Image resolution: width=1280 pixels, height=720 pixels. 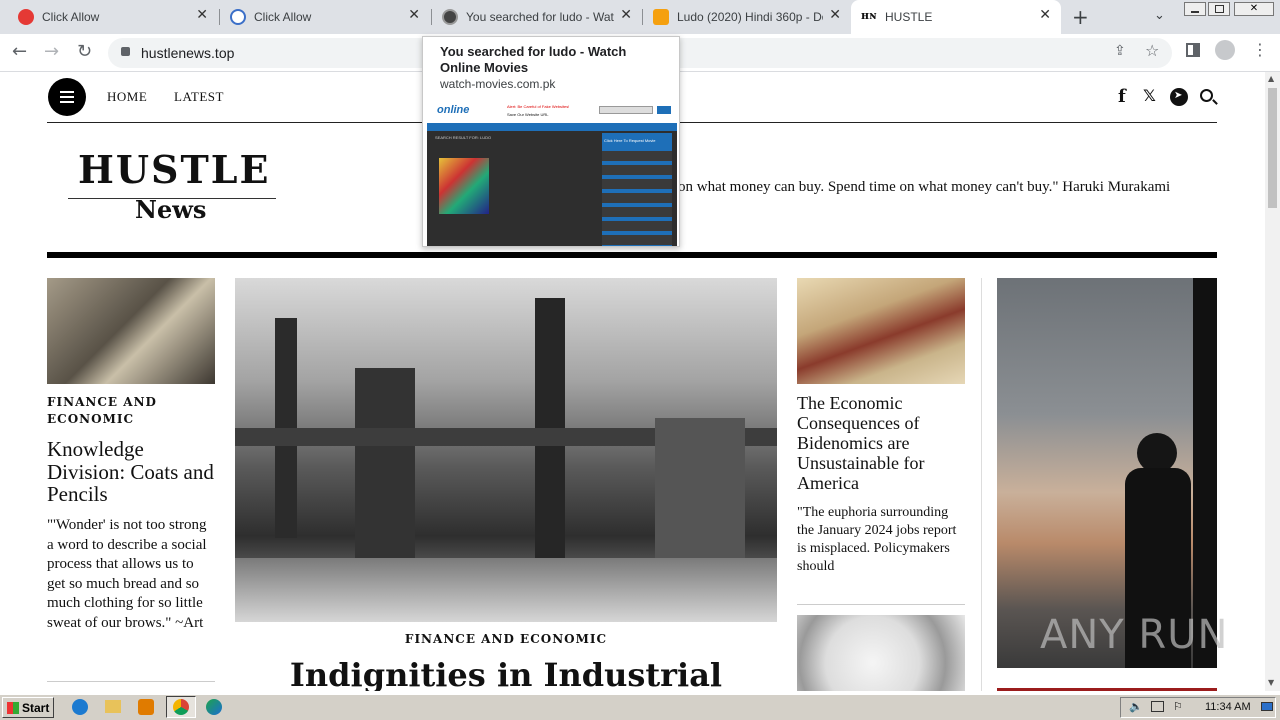 What do you see at coordinates (1195, 9) in the screenshot?
I see `minimize-button` at bounding box center [1195, 9].